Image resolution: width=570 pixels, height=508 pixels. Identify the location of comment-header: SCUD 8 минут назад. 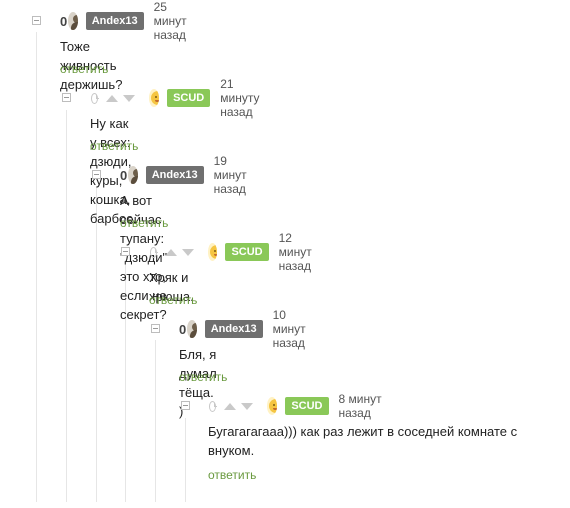
(296, 406).